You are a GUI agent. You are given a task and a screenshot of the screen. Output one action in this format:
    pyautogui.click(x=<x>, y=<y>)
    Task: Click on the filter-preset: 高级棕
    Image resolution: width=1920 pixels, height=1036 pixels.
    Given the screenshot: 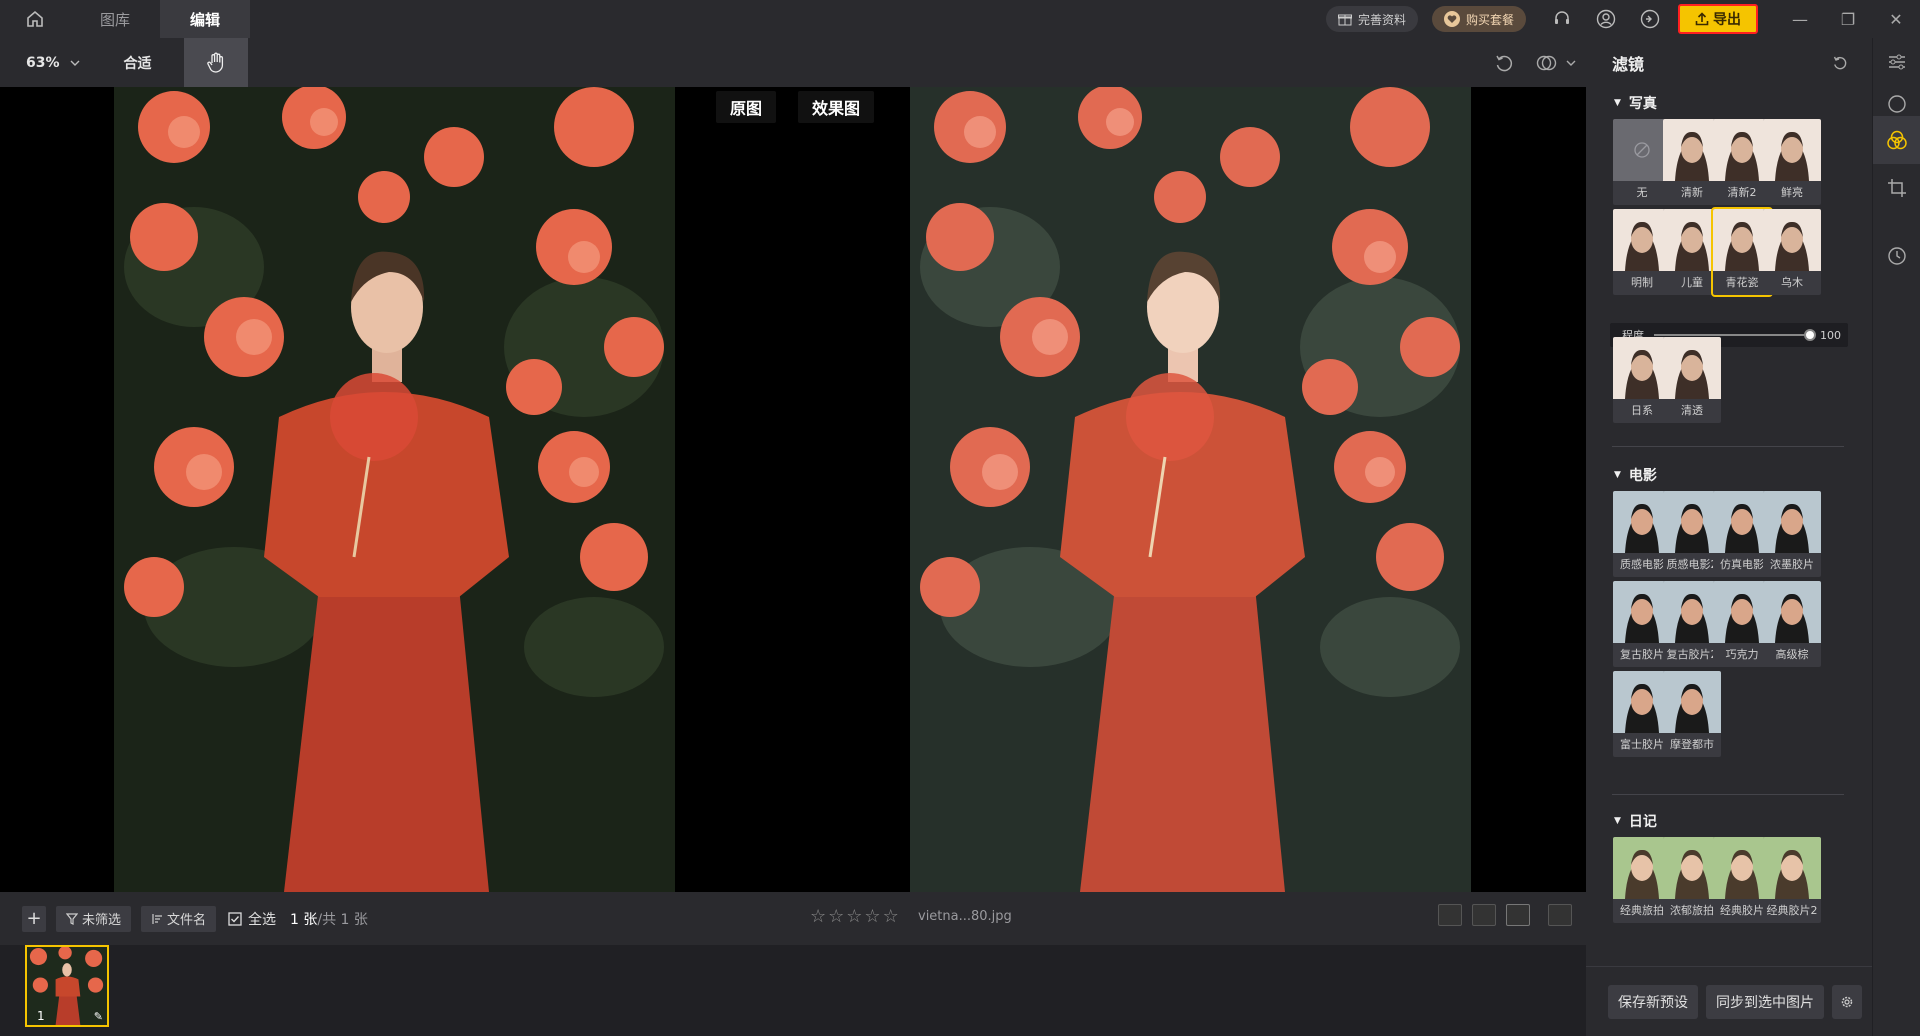 What is the action you would take?
    pyautogui.click(x=1792, y=624)
    